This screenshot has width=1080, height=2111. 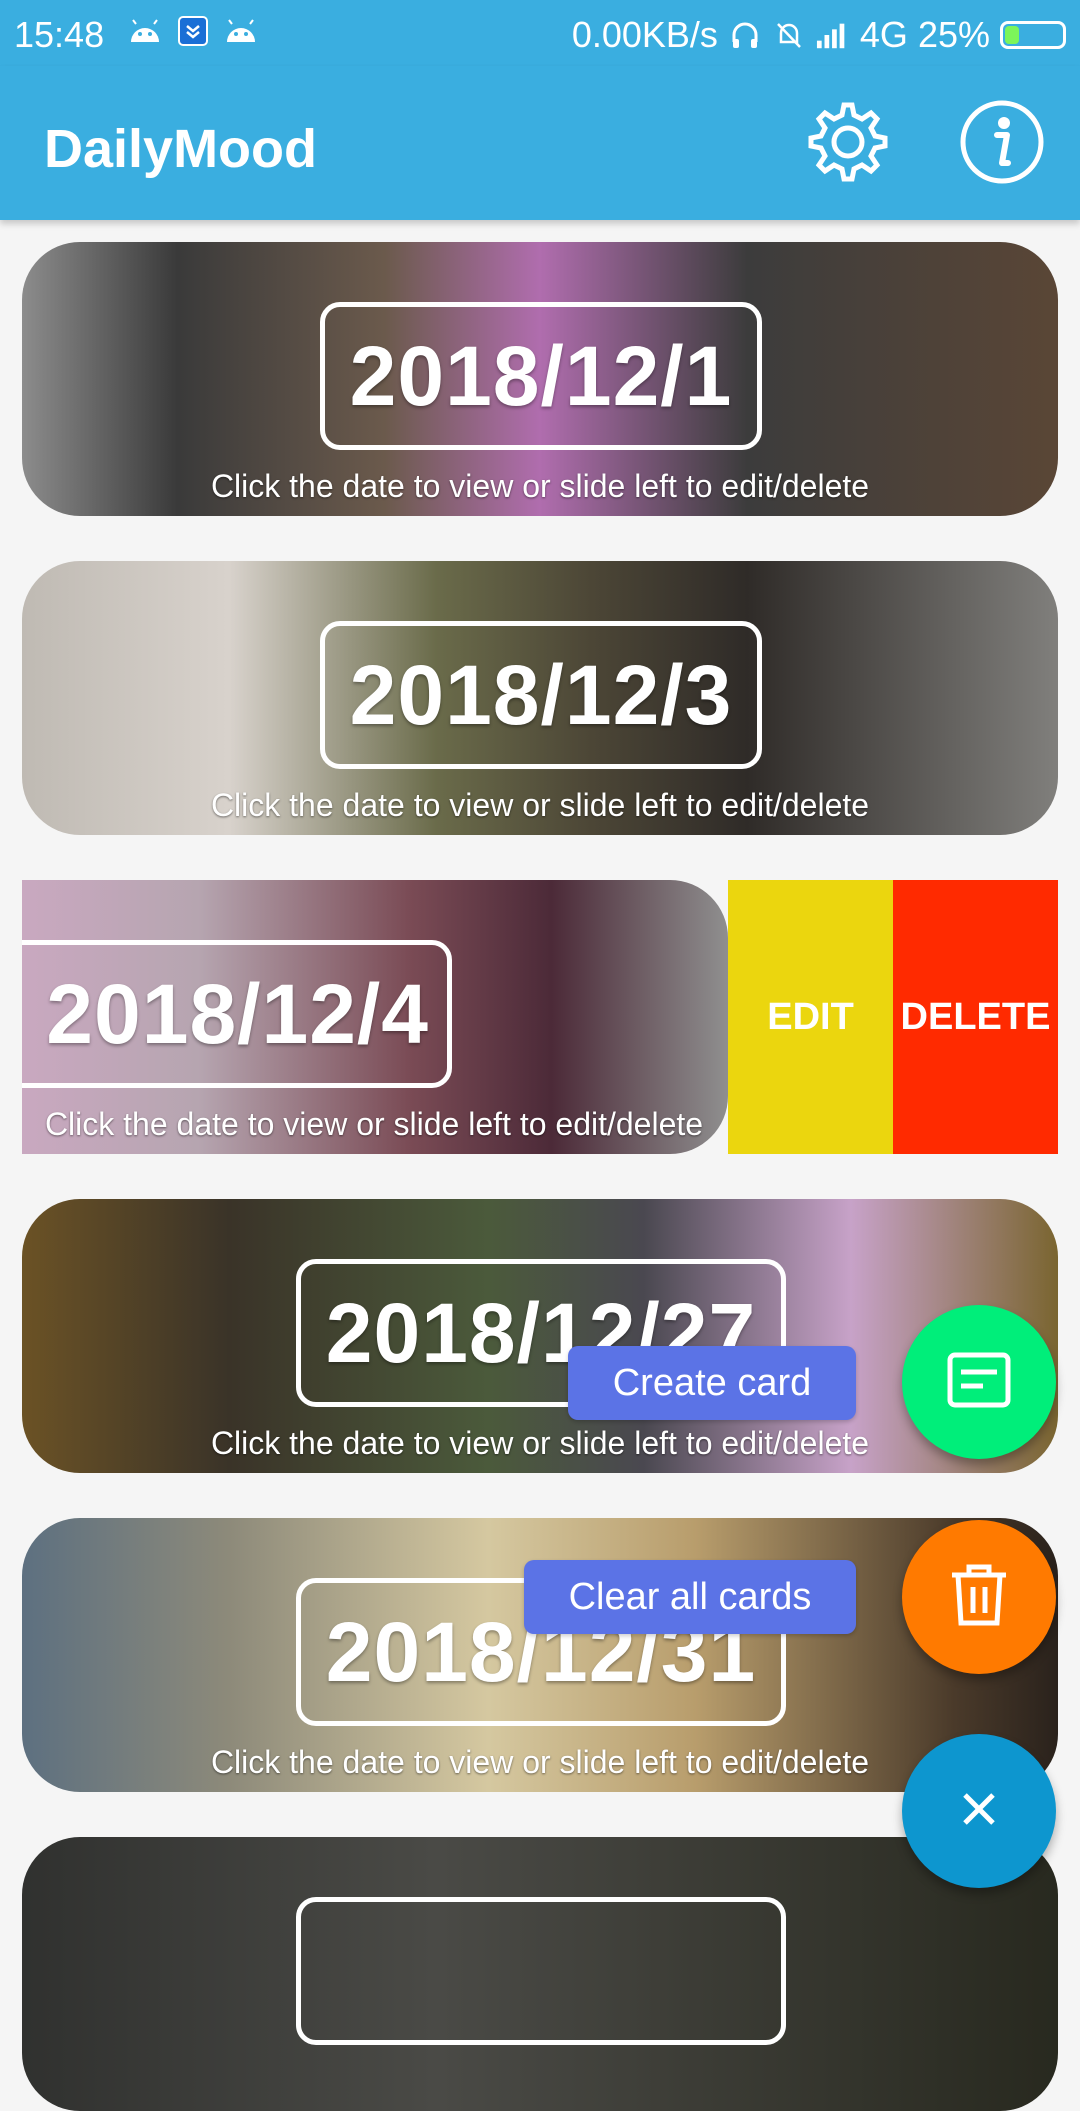 I want to click on card-date: 2018/12/3, so click(x=541, y=694).